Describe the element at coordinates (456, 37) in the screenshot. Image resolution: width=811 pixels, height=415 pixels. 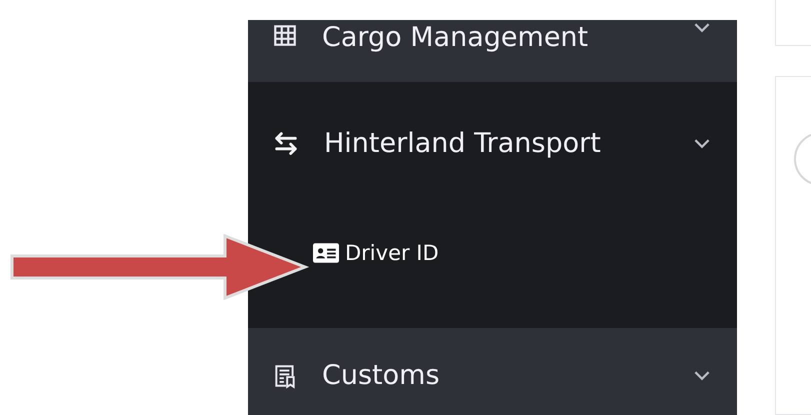
I see `menu-item-label: Cargo Management` at that location.